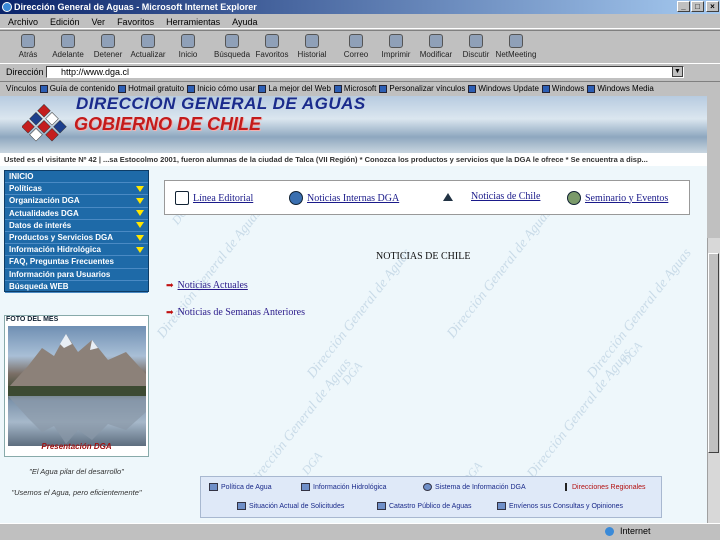 The height and width of the screenshot is (540, 720). I want to click on nav-busqueda-web: Búsqueda WEB, so click(76, 287).